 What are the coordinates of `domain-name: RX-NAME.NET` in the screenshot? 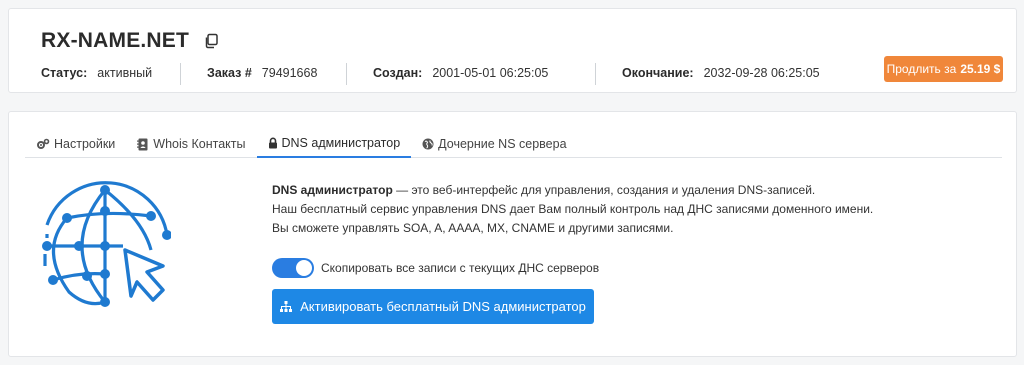 It's located at (115, 40).